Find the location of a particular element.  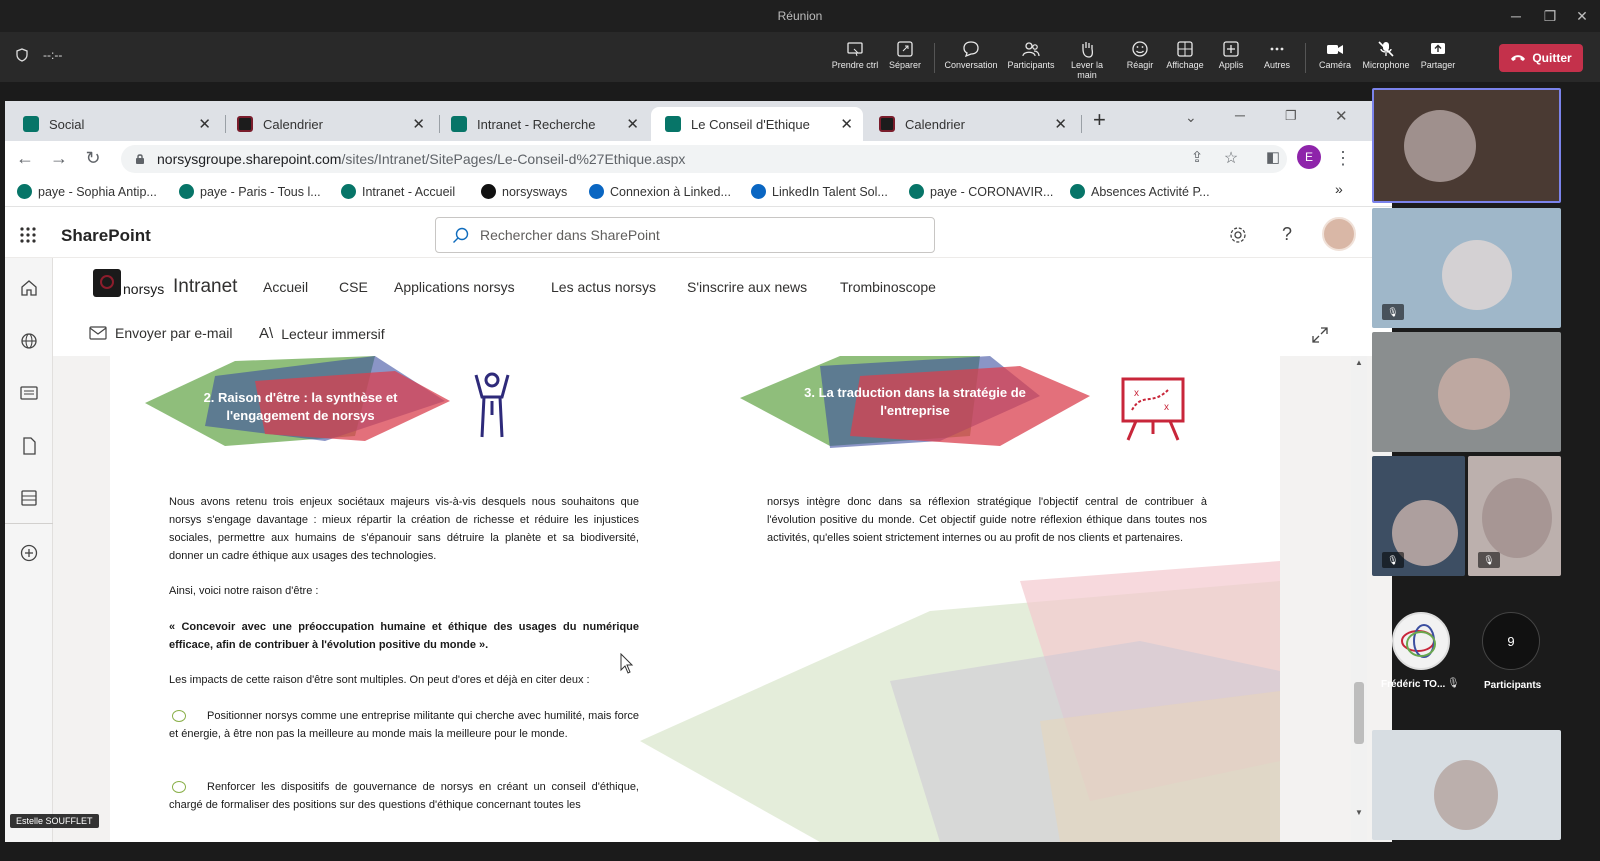

close-window-icon: ✕ is located at coordinates (1341, 116).